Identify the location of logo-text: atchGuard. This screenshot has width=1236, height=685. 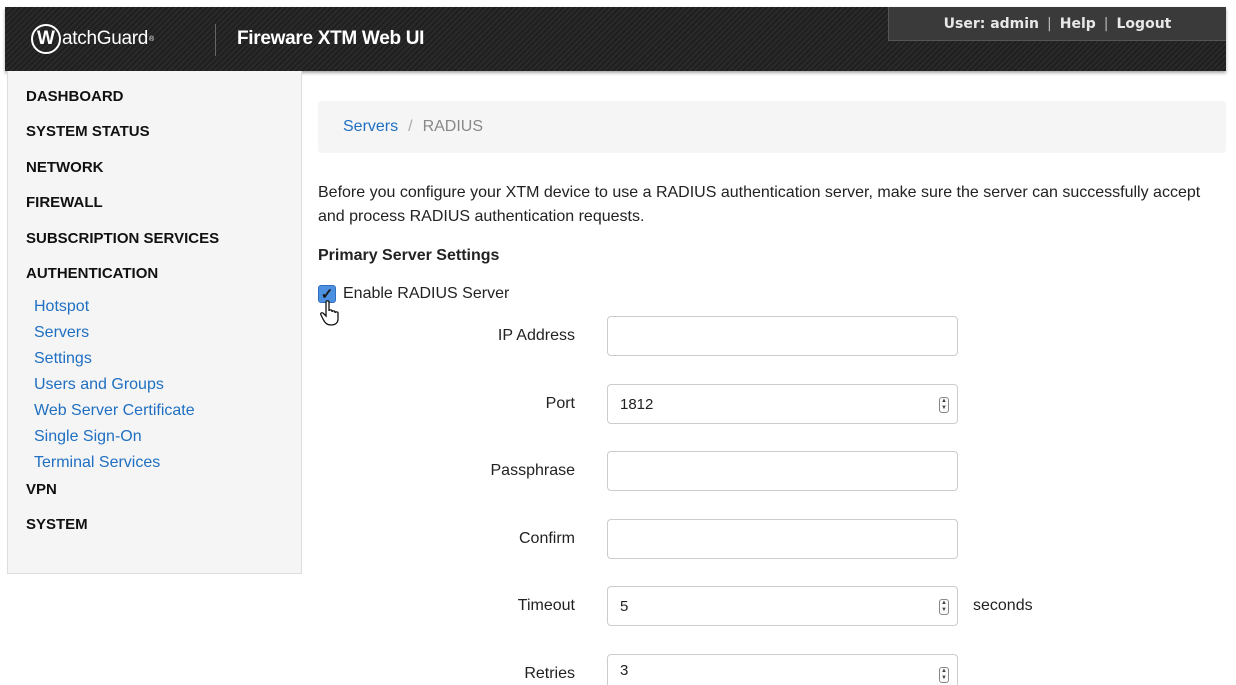
(105, 38).